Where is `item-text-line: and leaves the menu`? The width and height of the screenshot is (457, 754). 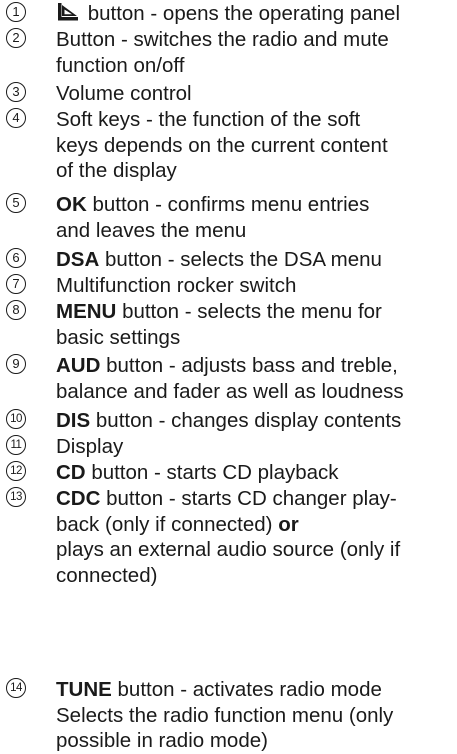
item-text-line: and leaves the menu is located at coordinates (151, 230).